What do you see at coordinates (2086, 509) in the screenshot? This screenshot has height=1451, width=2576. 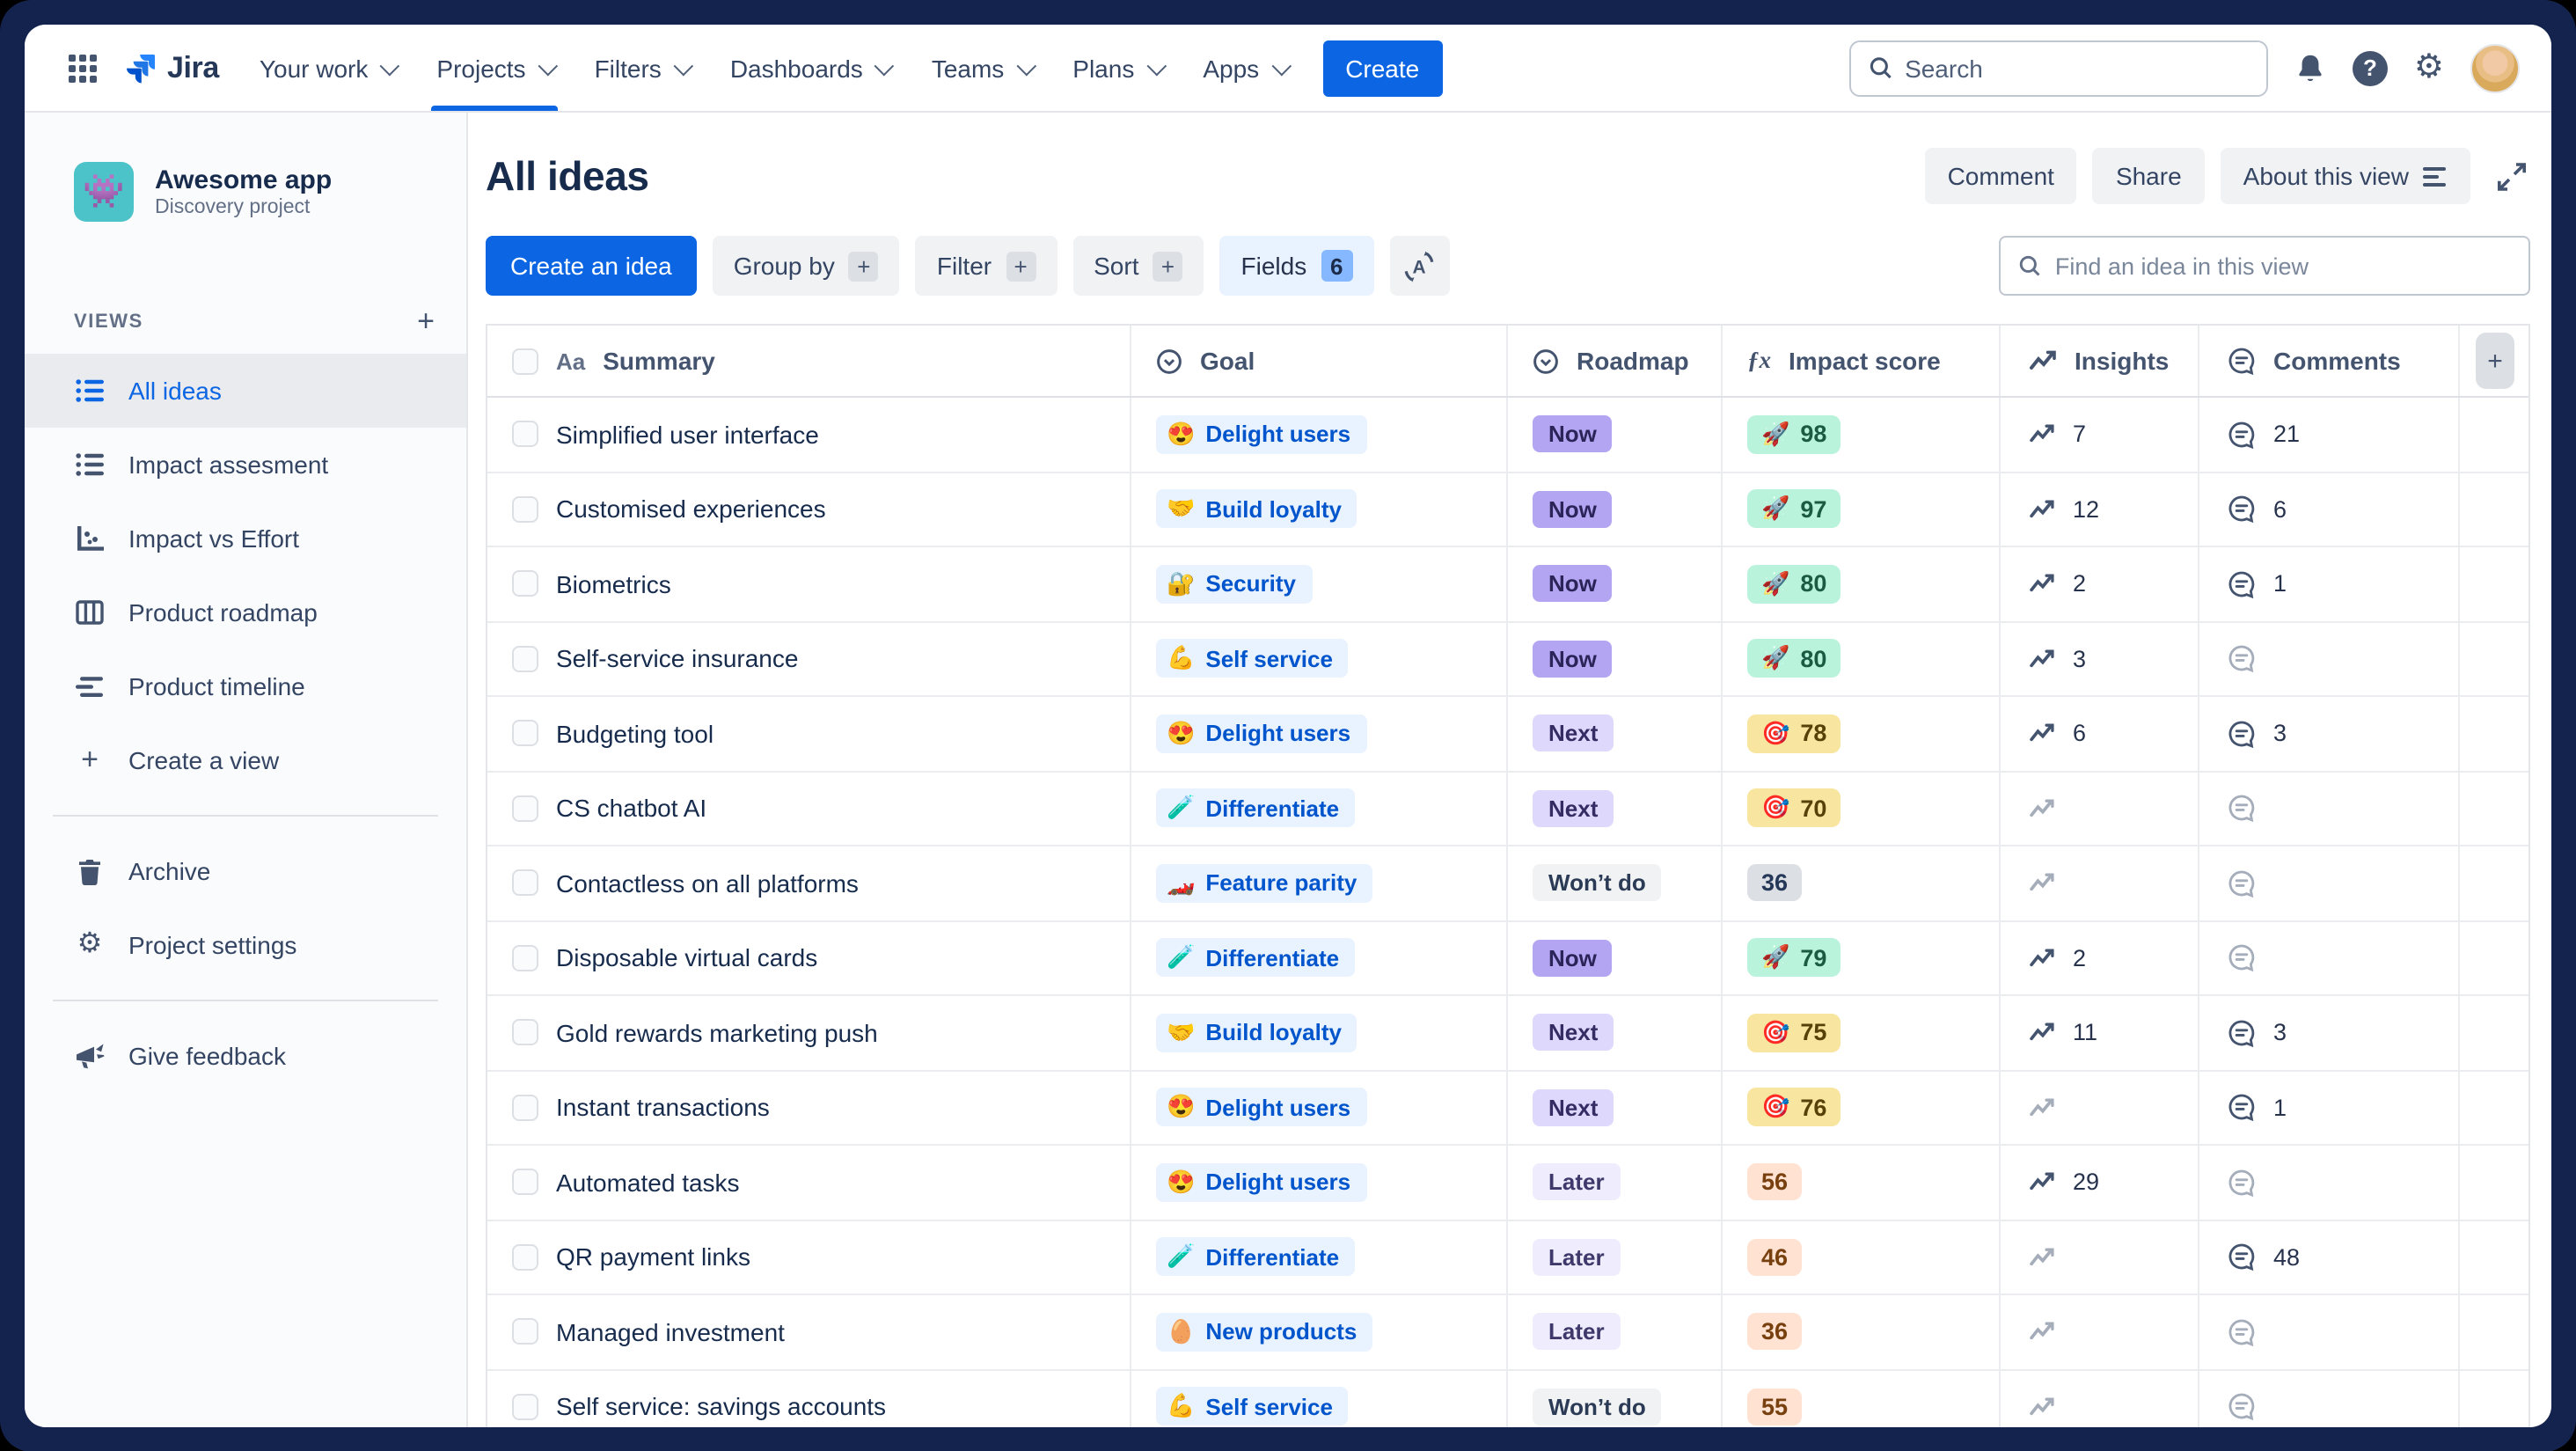 I see `insights-count: 12` at bounding box center [2086, 509].